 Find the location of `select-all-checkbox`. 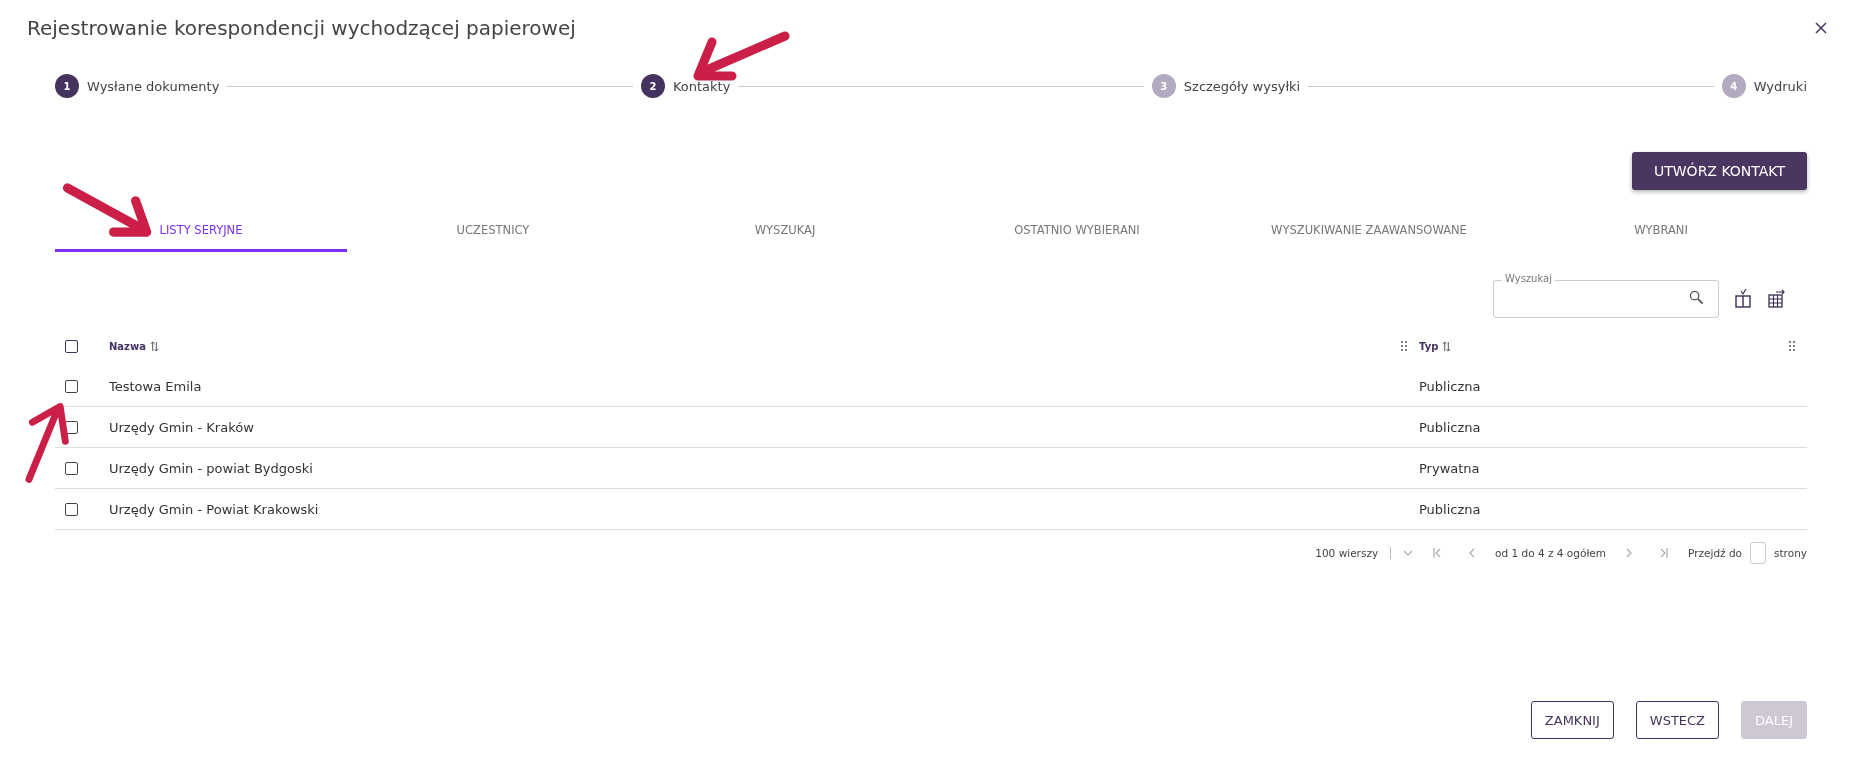

select-all-checkbox is located at coordinates (71, 346).